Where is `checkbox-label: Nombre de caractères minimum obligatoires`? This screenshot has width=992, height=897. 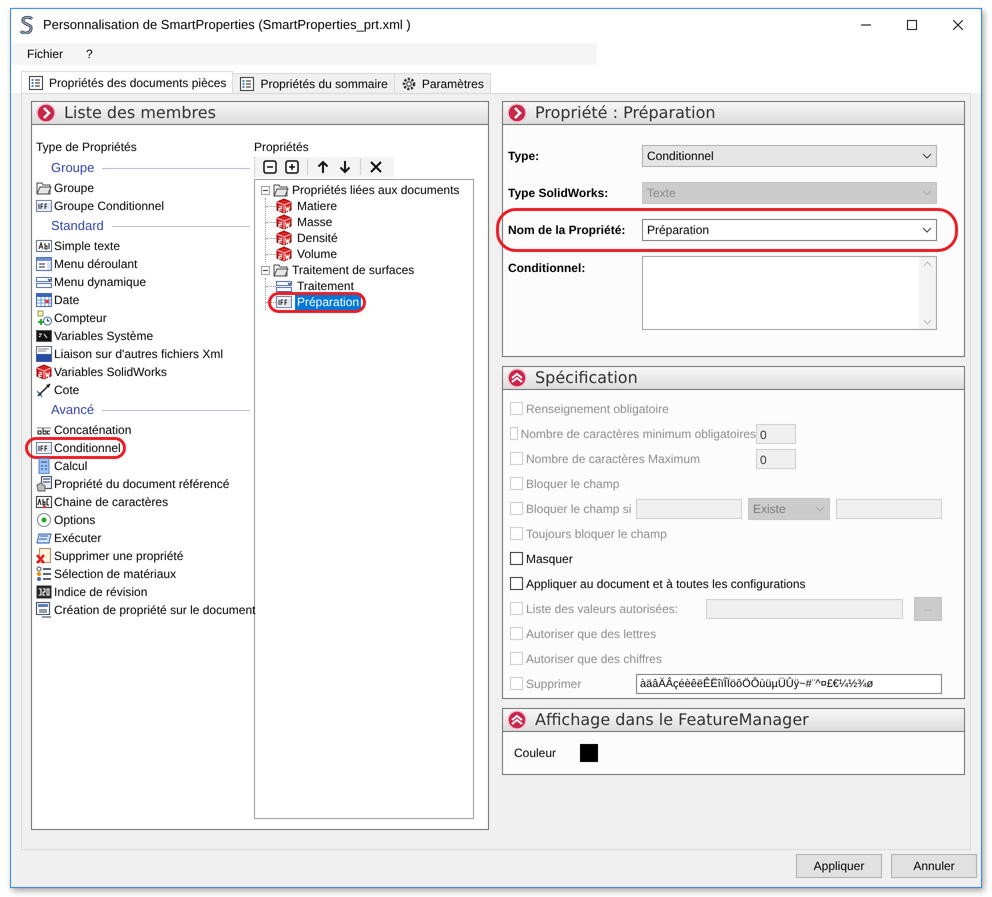
checkbox-label: Nombre de caractères minimum obligatoires is located at coordinates (638, 434).